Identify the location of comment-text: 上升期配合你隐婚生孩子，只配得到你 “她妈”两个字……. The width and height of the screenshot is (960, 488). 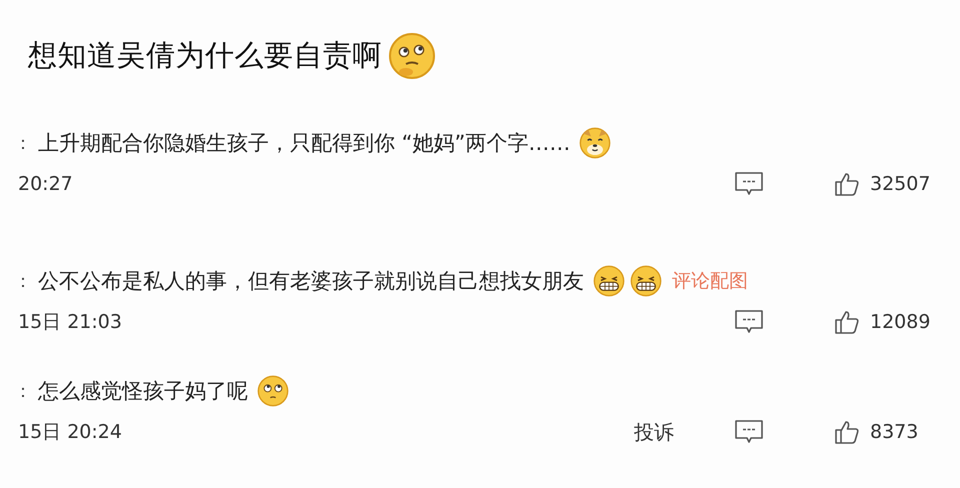
(304, 143).